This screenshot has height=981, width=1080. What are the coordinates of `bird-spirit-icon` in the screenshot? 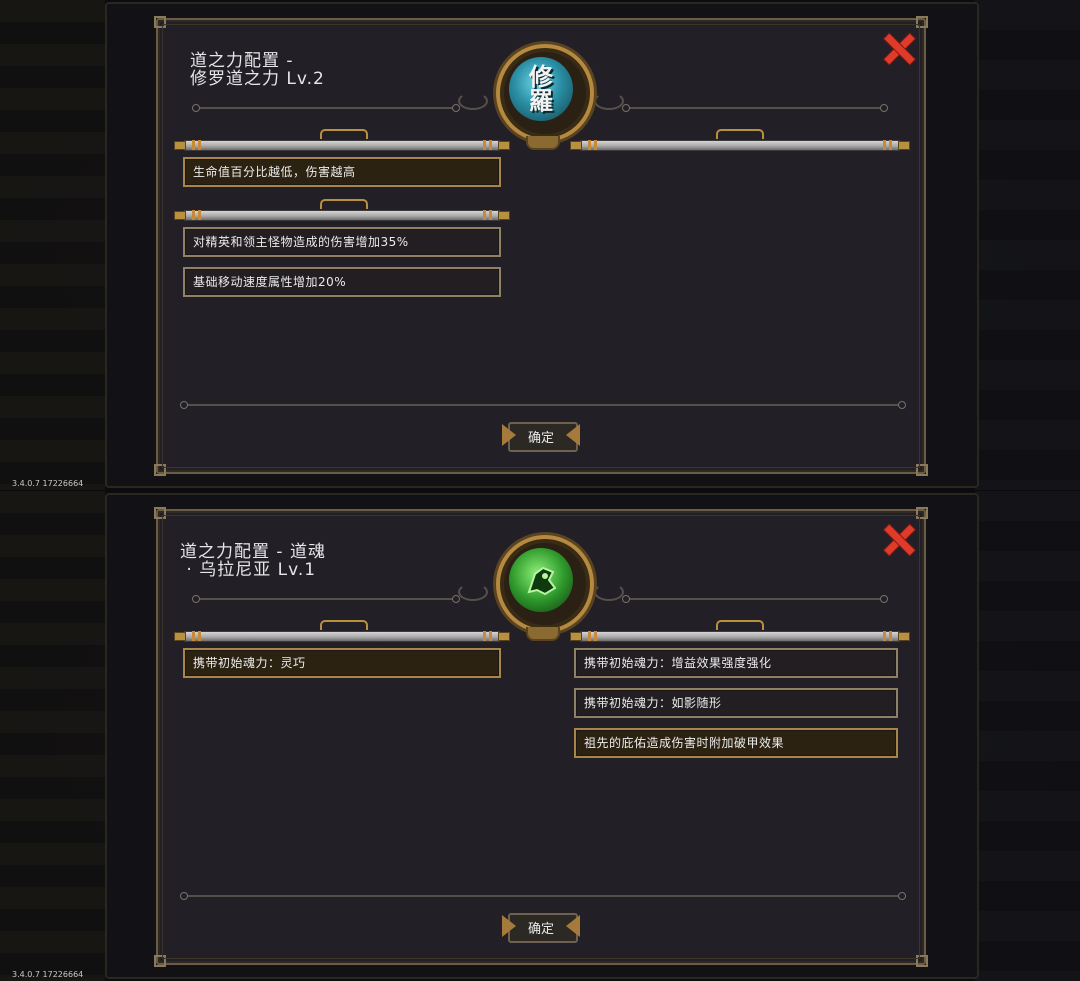 It's located at (542, 581).